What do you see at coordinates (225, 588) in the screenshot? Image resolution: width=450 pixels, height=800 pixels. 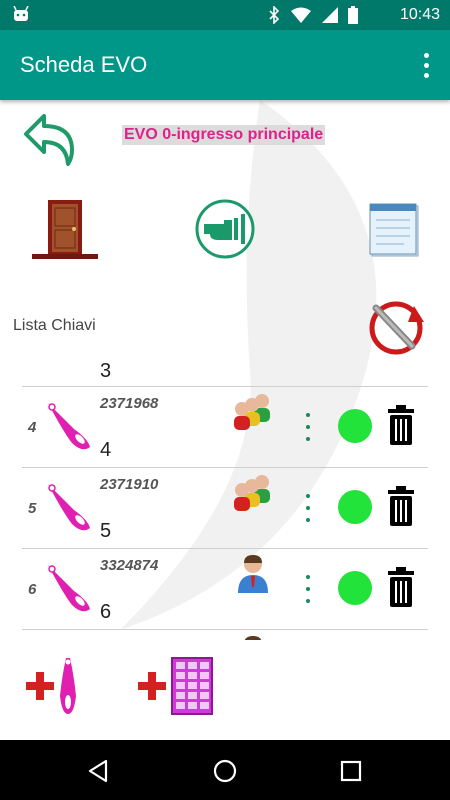 I see `key-row: 6 3324874 6` at bounding box center [225, 588].